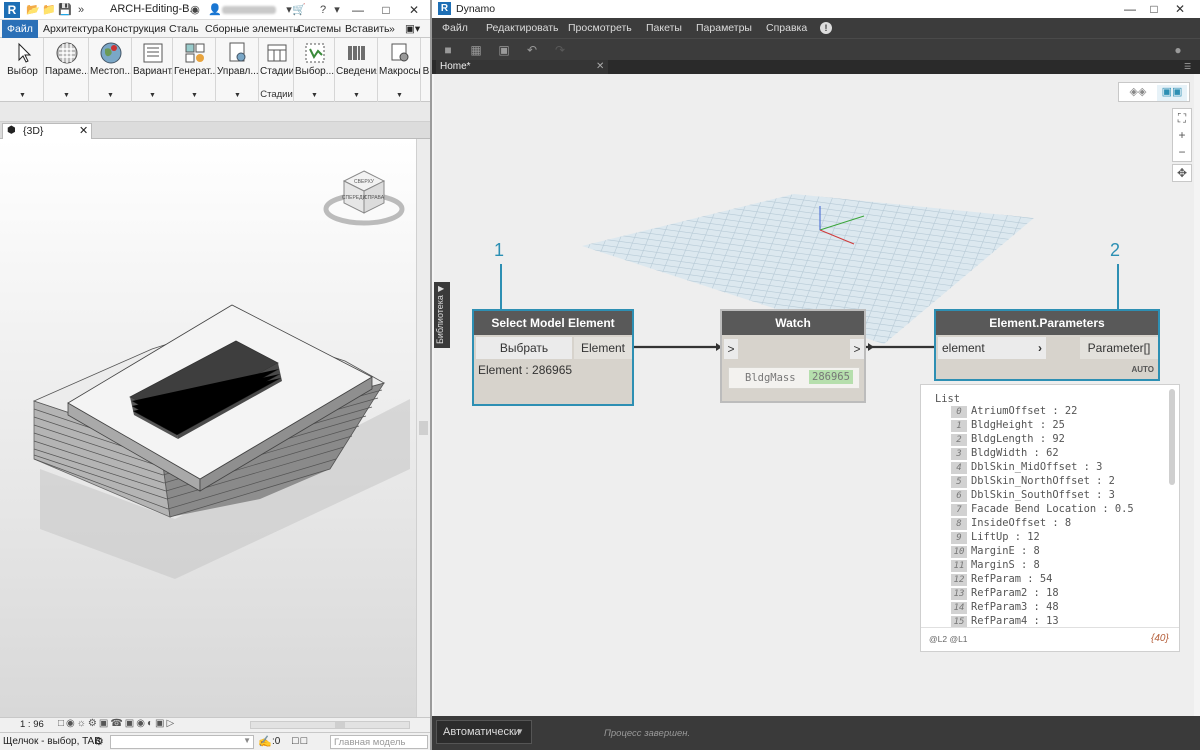 The height and width of the screenshot is (750, 1200). Describe the element at coordinates (182, 742) in the screenshot. I see `workset-field: ▼` at that location.